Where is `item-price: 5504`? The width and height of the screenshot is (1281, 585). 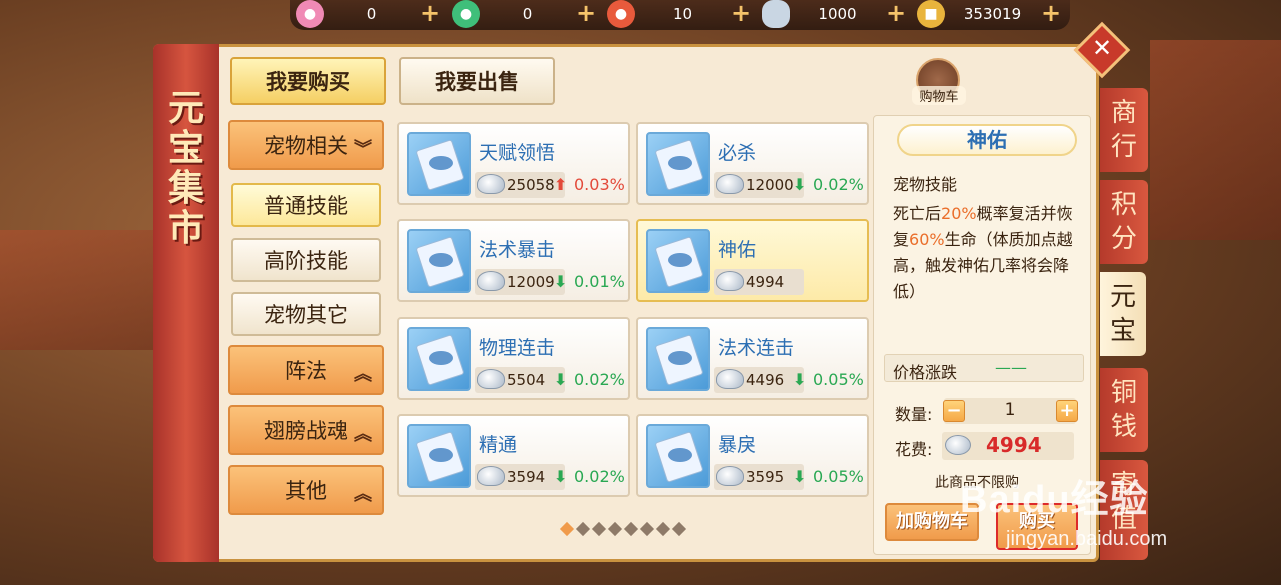
item-price: 5504 is located at coordinates (526, 380).